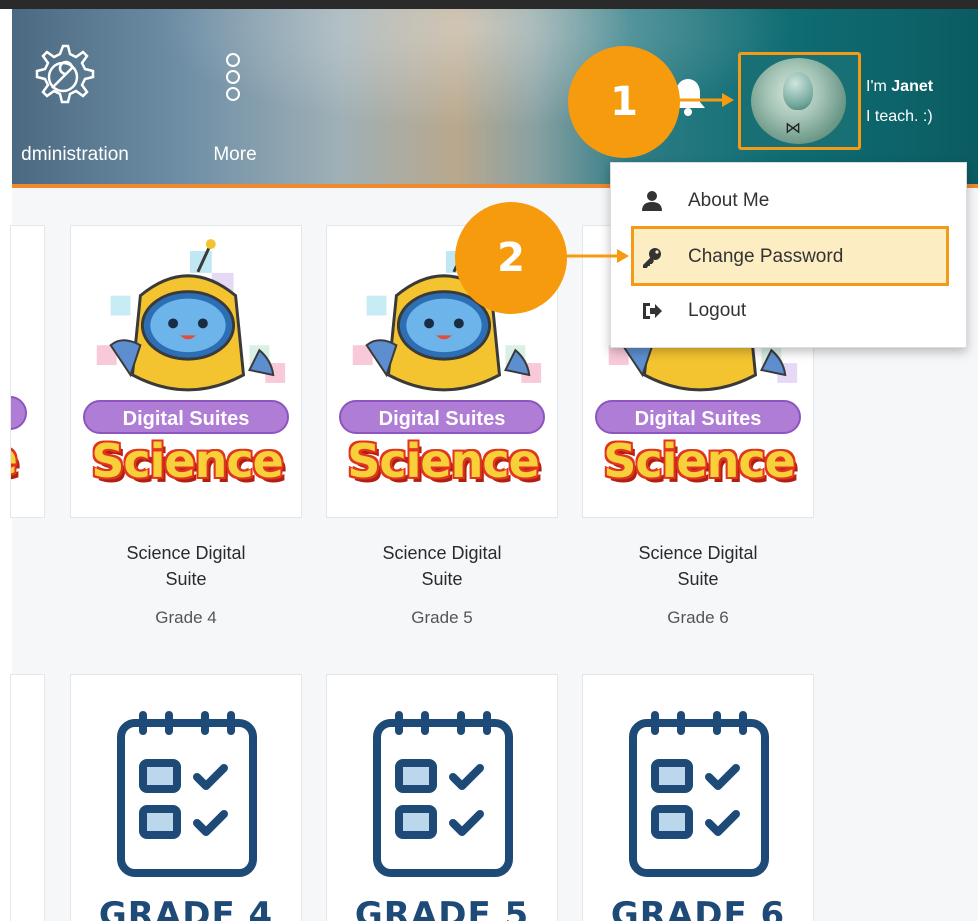 Image resolution: width=978 pixels, height=921 pixels. What do you see at coordinates (652, 314) in the screenshot?
I see `logout-icon` at bounding box center [652, 314].